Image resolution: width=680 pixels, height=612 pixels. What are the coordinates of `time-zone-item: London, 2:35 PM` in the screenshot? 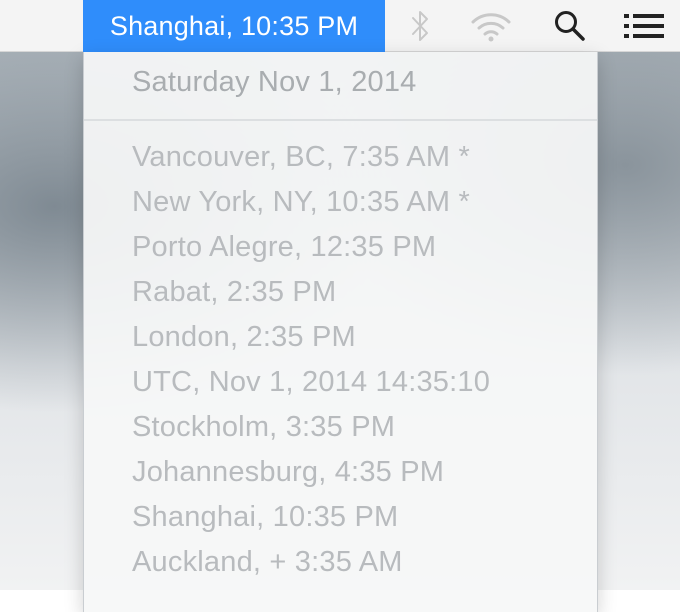 It's located at (311, 339).